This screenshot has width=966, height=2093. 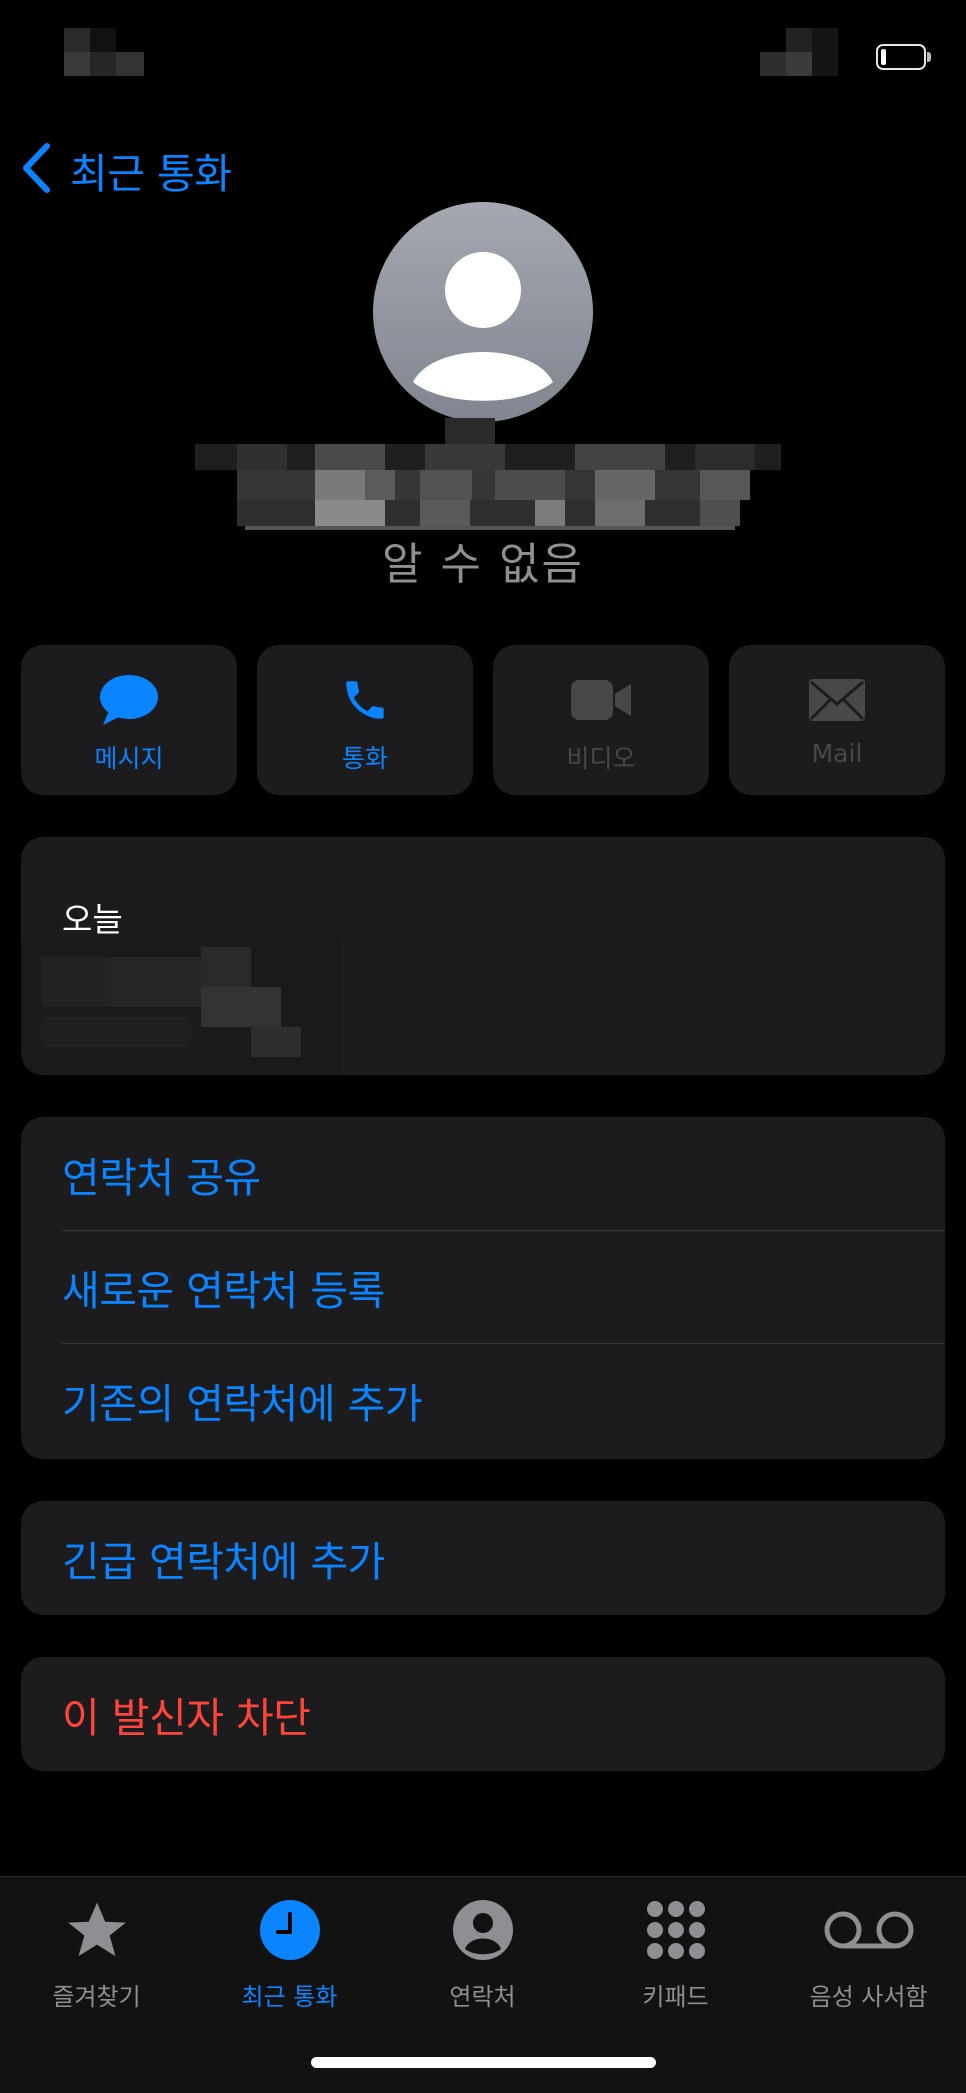 I want to click on mail-button: Mail, so click(x=837, y=720).